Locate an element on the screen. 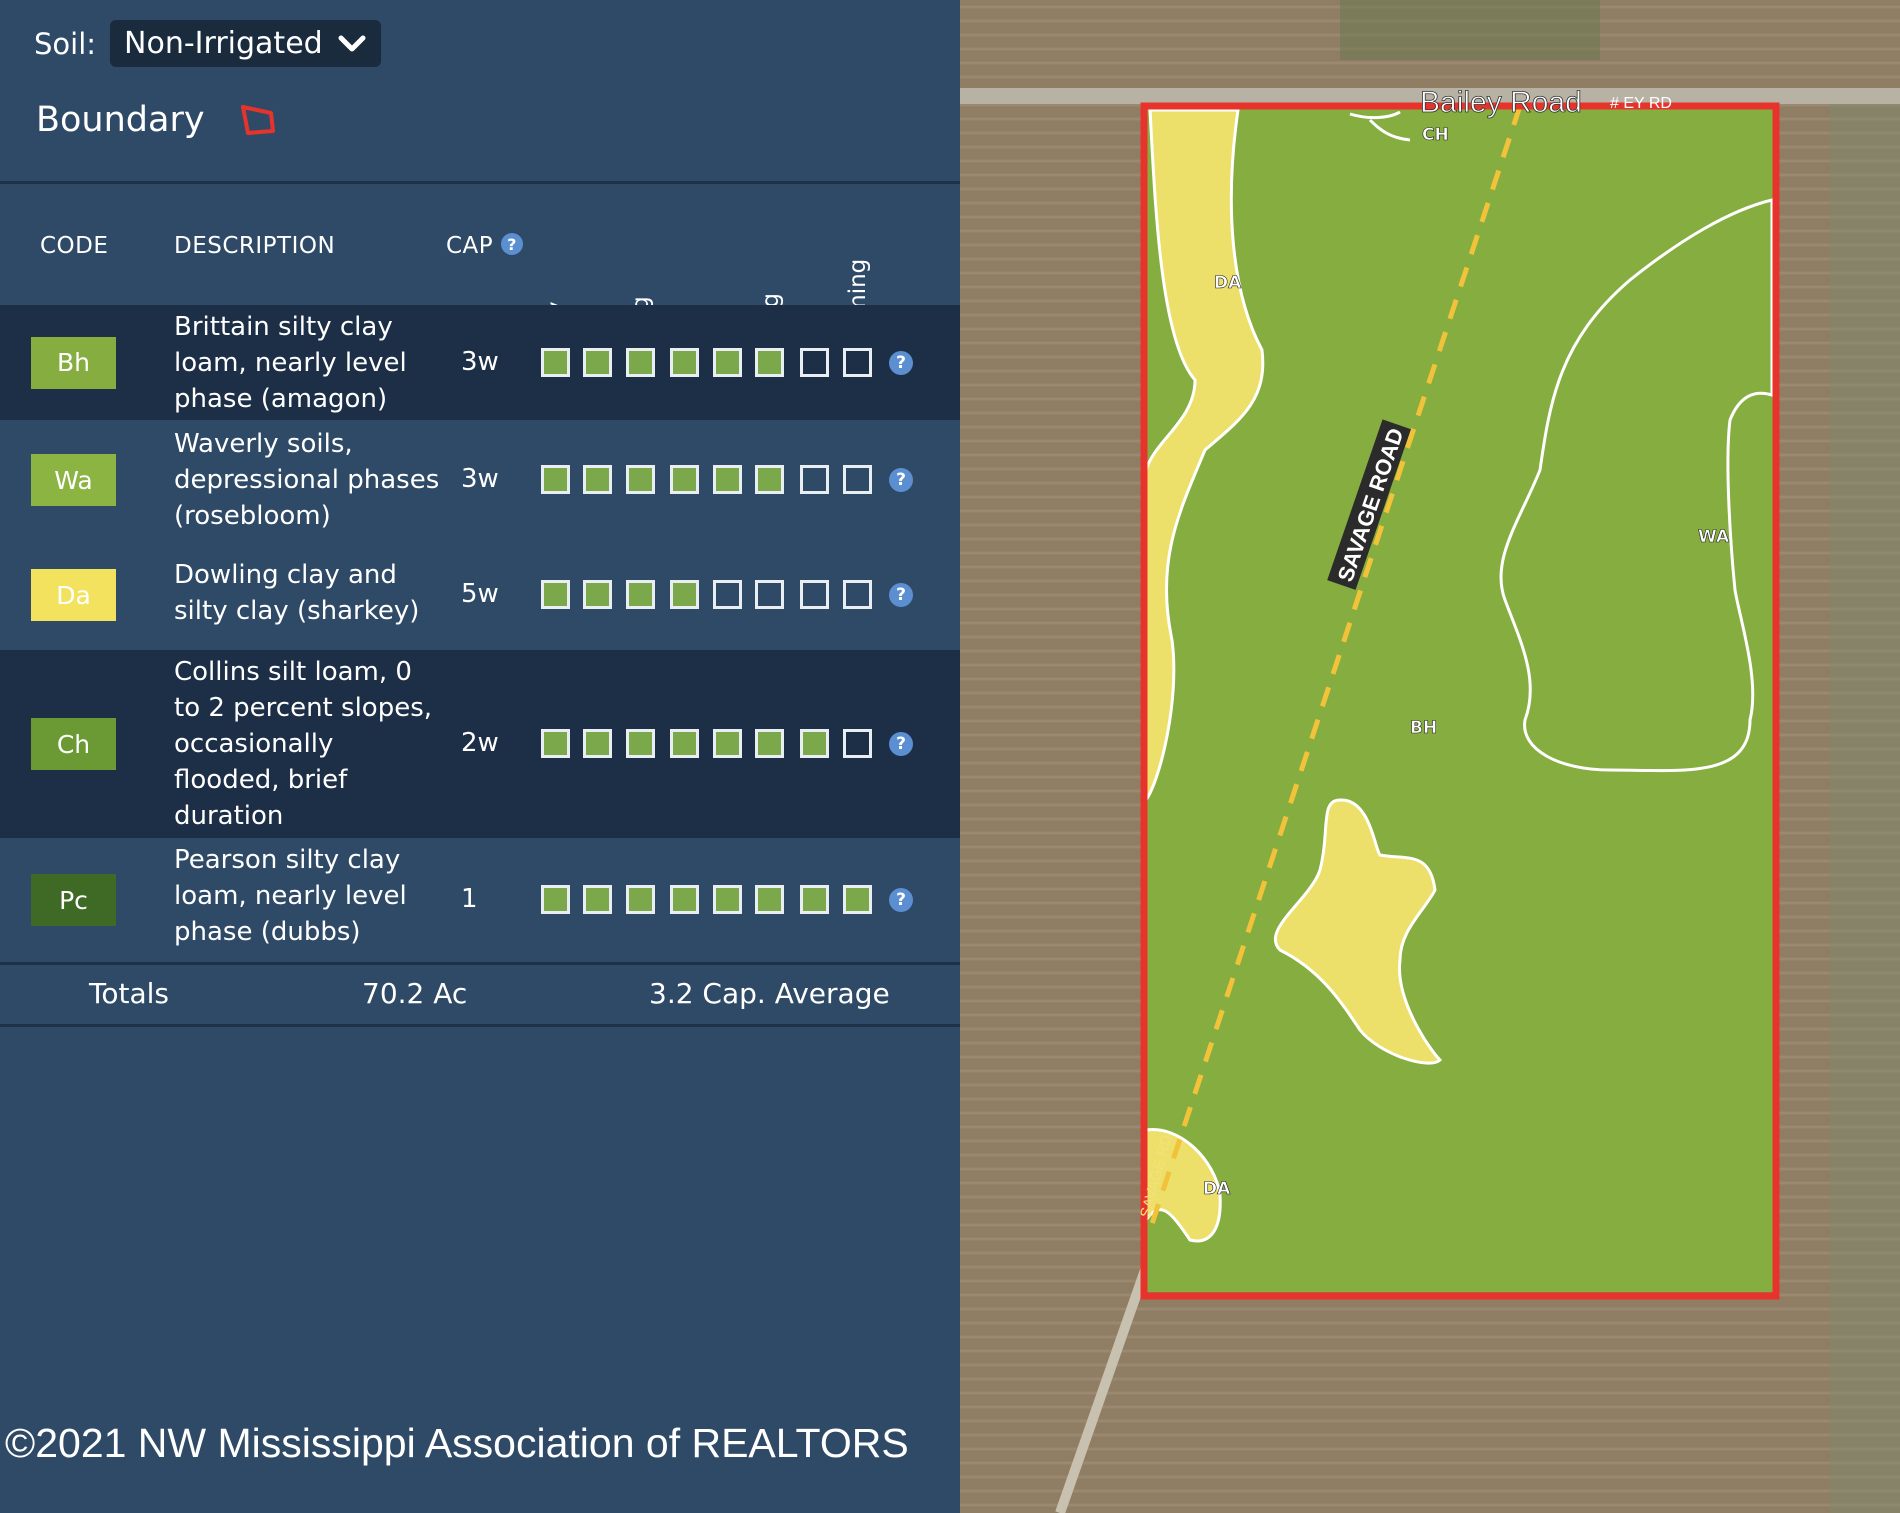 This screenshot has width=1900, height=1513. soil-cap: 5w is located at coordinates (480, 594).